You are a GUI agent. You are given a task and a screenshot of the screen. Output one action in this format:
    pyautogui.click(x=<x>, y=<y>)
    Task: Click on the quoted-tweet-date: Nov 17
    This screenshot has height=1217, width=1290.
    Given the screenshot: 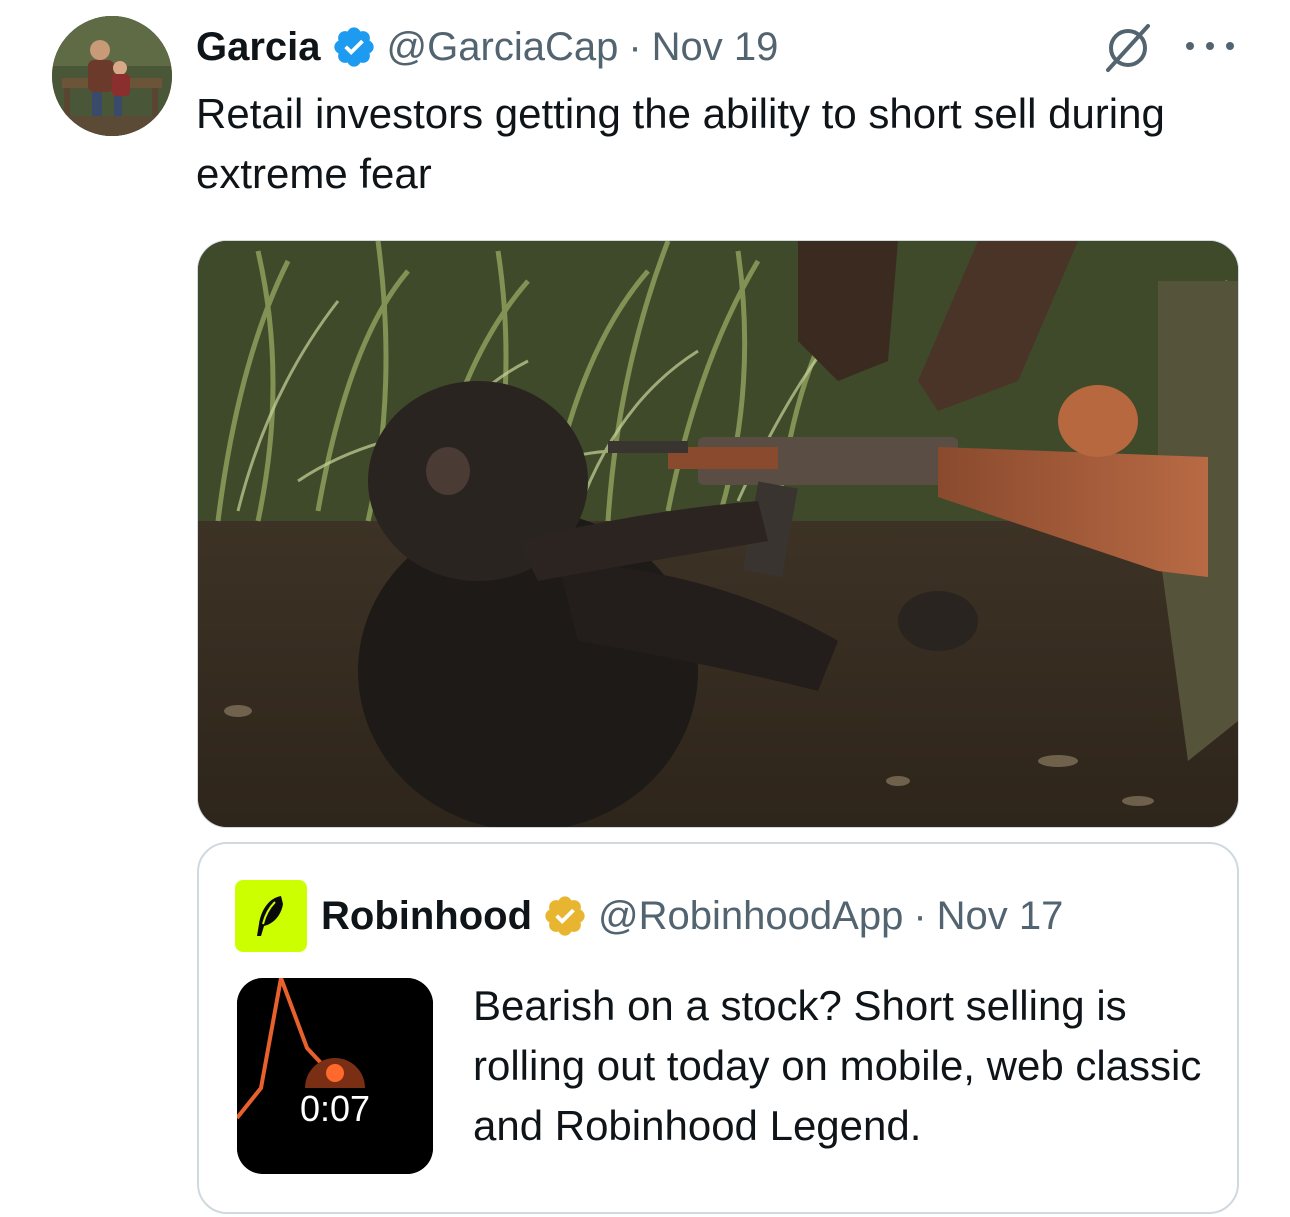 What is the action you would take?
    pyautogui.click(x=1000, y=916)
    